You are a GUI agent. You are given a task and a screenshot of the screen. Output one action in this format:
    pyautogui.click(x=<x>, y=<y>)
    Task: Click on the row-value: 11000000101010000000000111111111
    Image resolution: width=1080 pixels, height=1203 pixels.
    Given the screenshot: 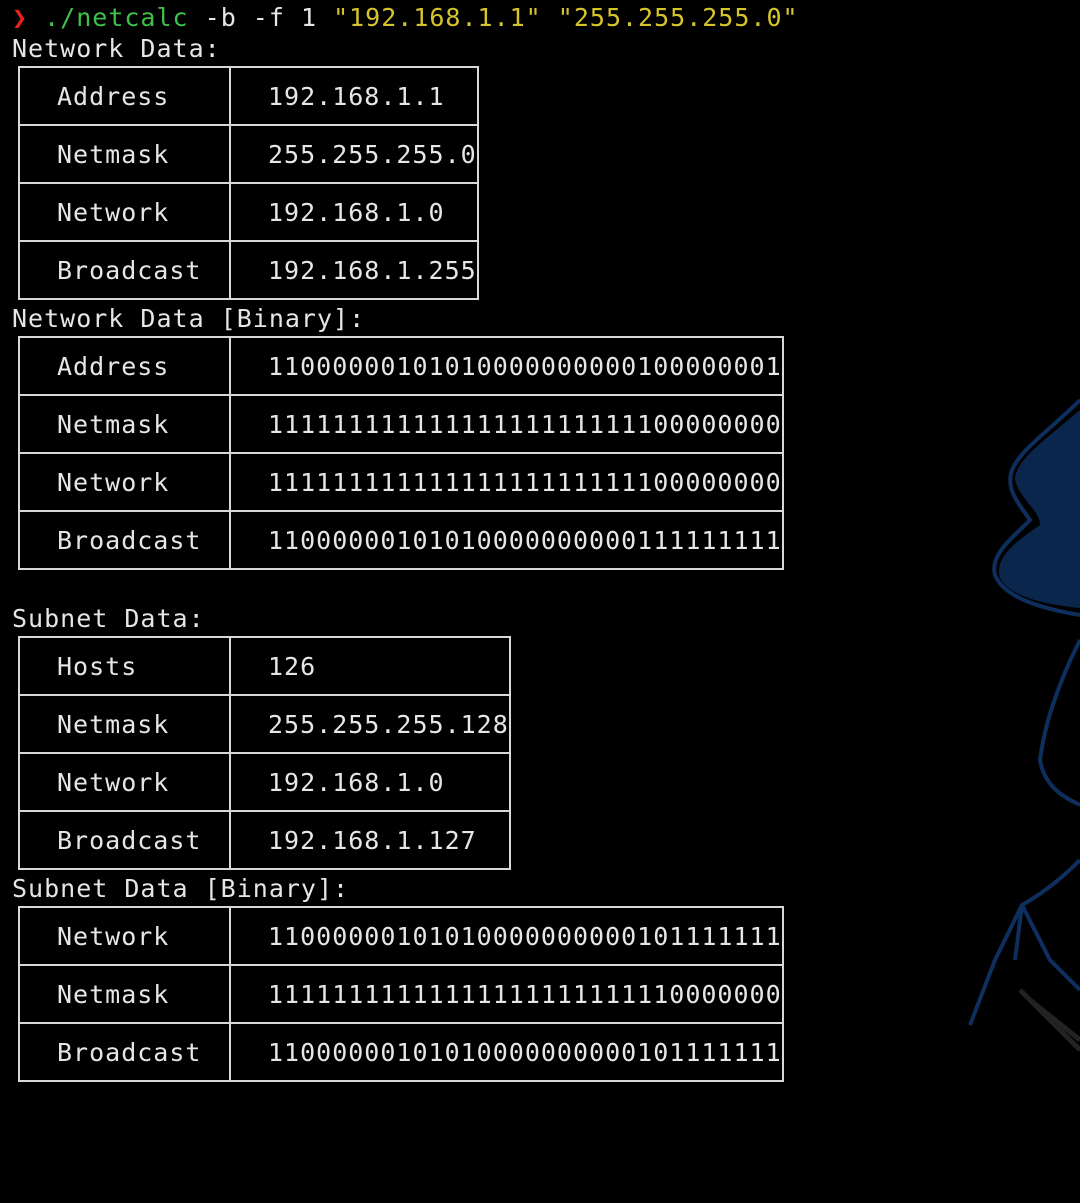 What is the action you would take?
    pyautogui.click(x=506, y=540)
    